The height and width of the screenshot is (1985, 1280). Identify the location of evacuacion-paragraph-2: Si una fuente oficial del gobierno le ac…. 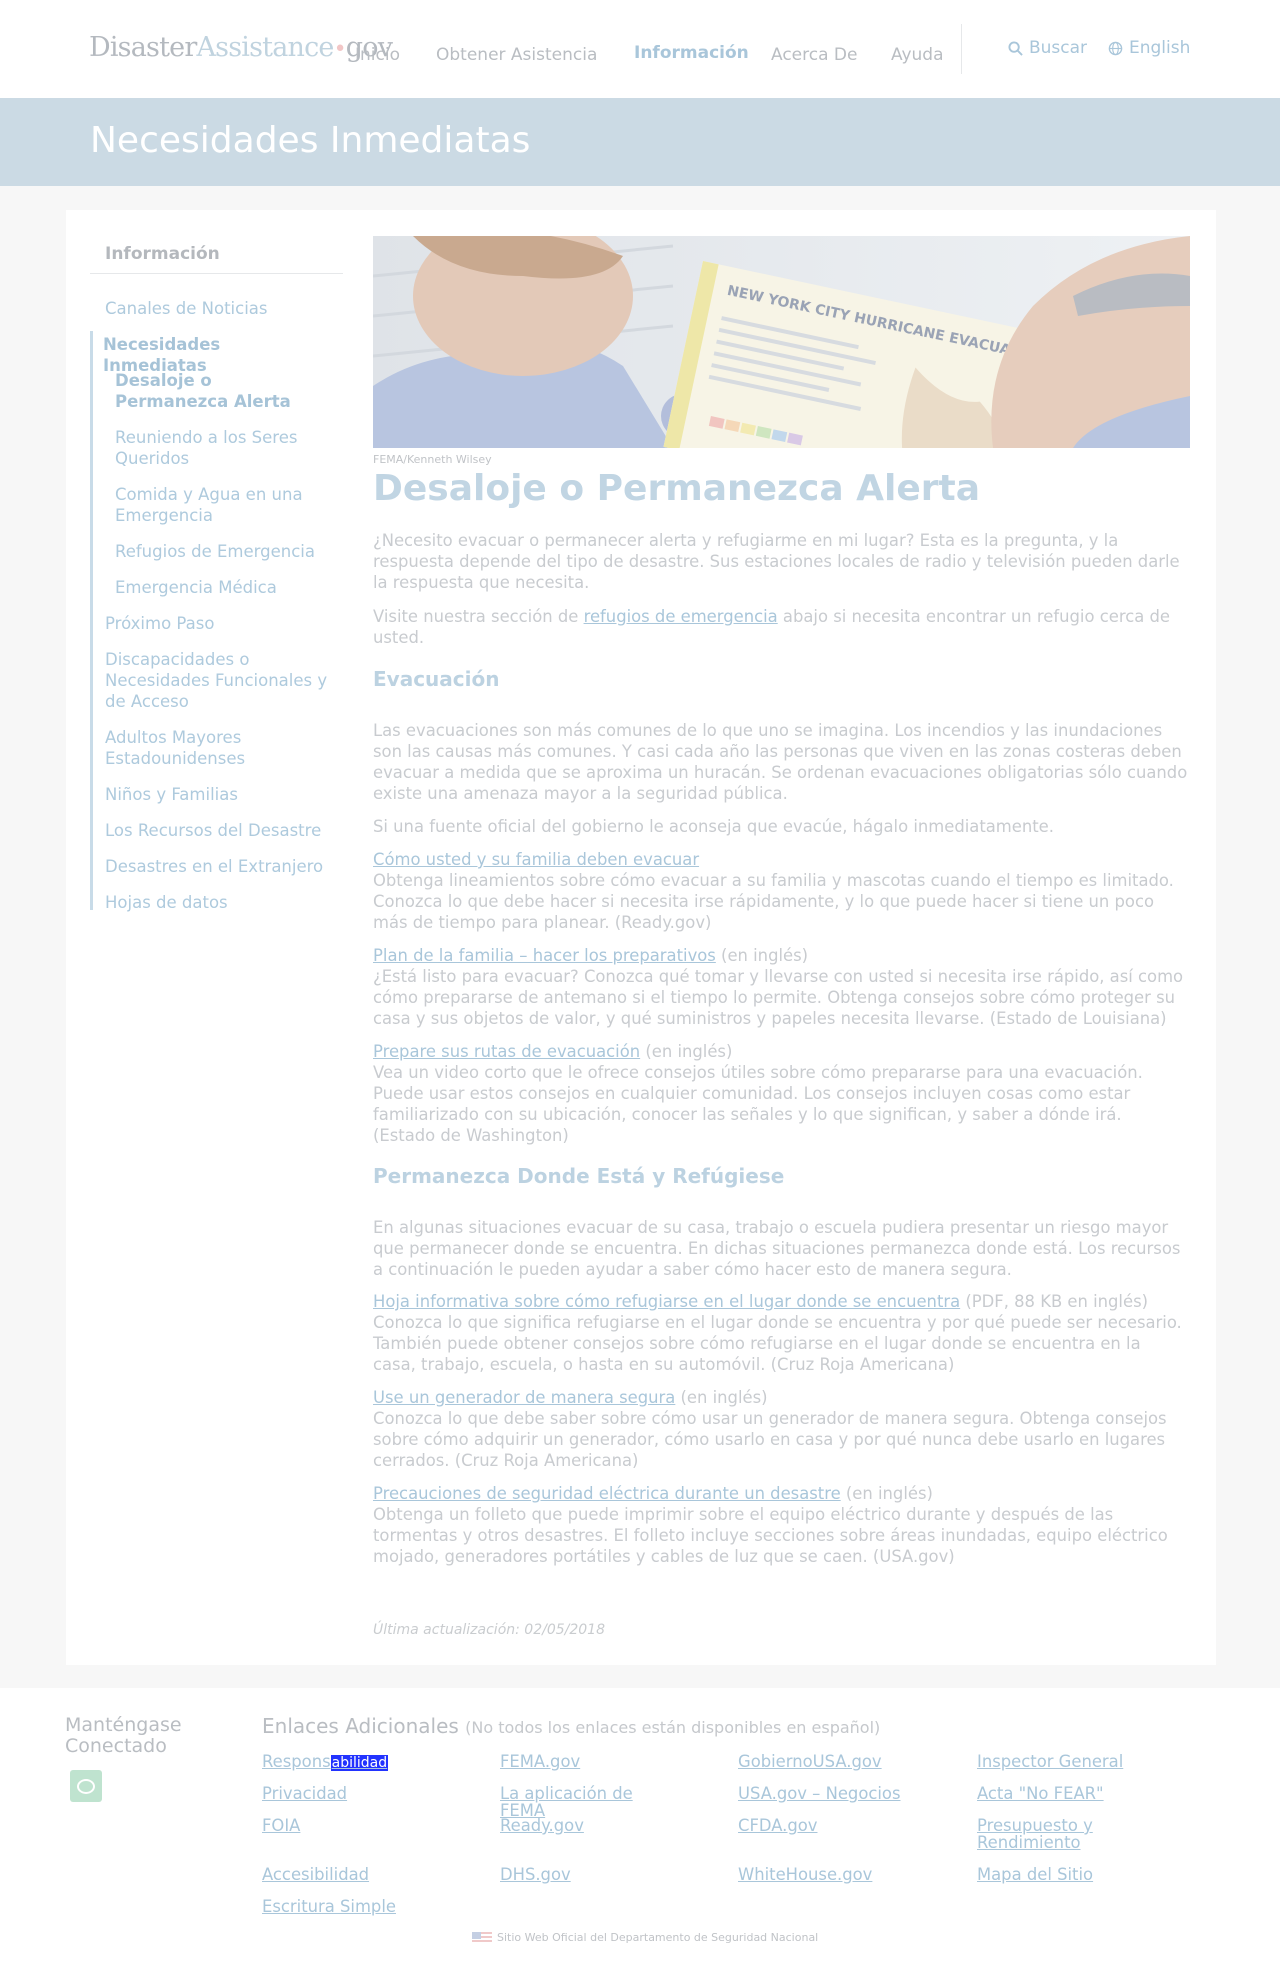
(713, 826).